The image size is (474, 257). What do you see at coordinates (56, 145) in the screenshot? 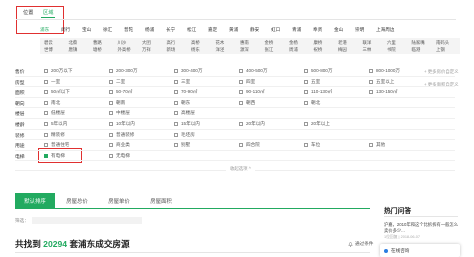
I see `filter-option-usage: 普通住宅` at bounding box center [56, 145].